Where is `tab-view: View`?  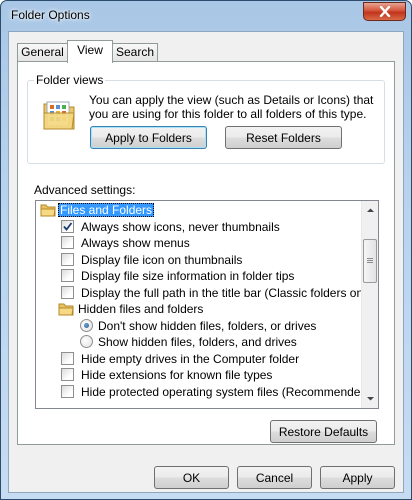
tab-view: View is located at coordinates (90, 51).